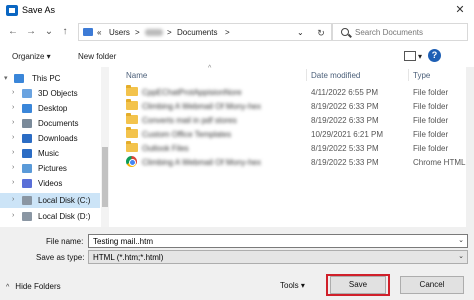 The height and width of the screenshot is (300, 474). Describe the element at coordinates (154, 32) in the screenshot. I see `breadcrumb-username-redacted` at that location.